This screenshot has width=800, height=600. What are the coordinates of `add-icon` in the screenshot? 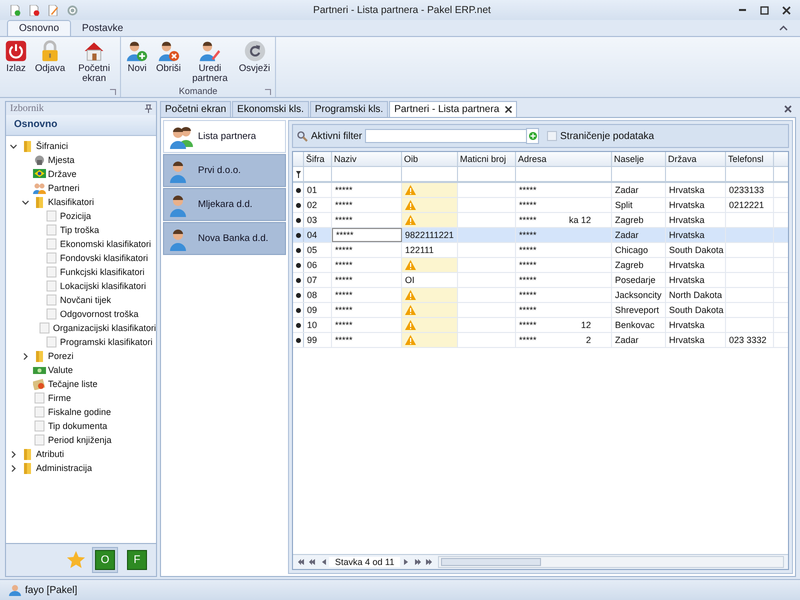 It's located at (532, 136).